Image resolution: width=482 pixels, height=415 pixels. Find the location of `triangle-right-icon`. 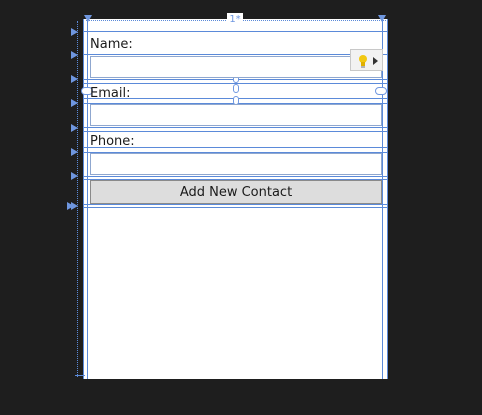

triangle-right-icon is located at coordinates (375, 61).